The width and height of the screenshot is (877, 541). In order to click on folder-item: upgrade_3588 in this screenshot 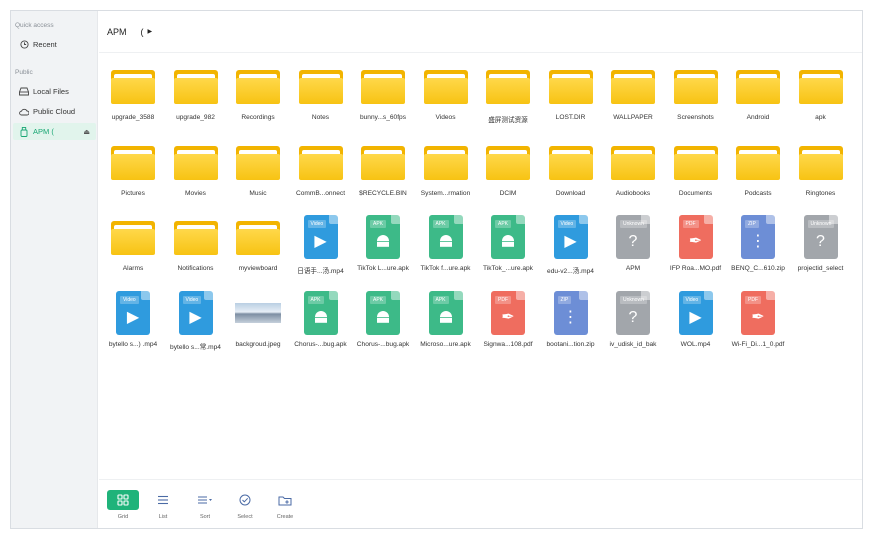, I will do `click(133, 92)`.